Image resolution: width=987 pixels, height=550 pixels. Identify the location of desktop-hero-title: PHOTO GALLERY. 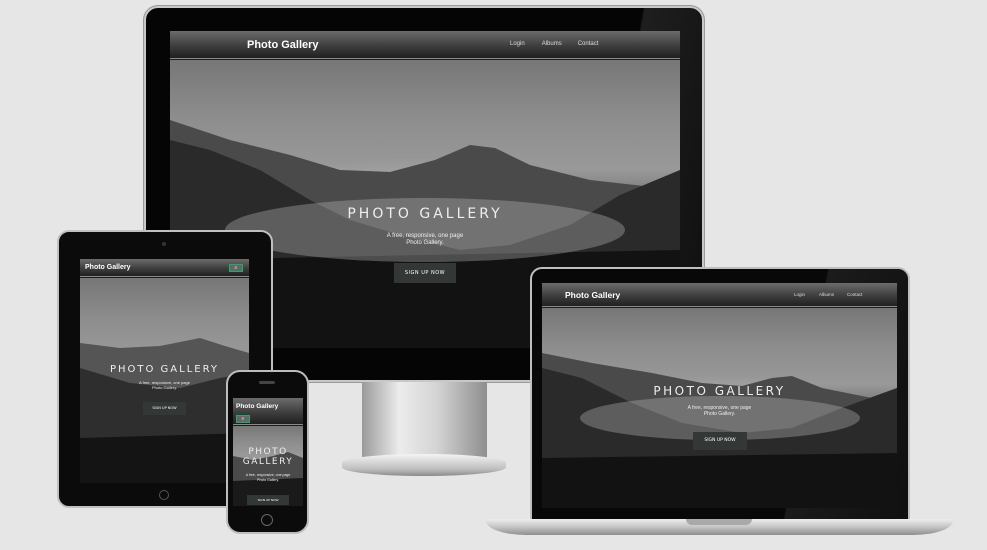
(425, 214).